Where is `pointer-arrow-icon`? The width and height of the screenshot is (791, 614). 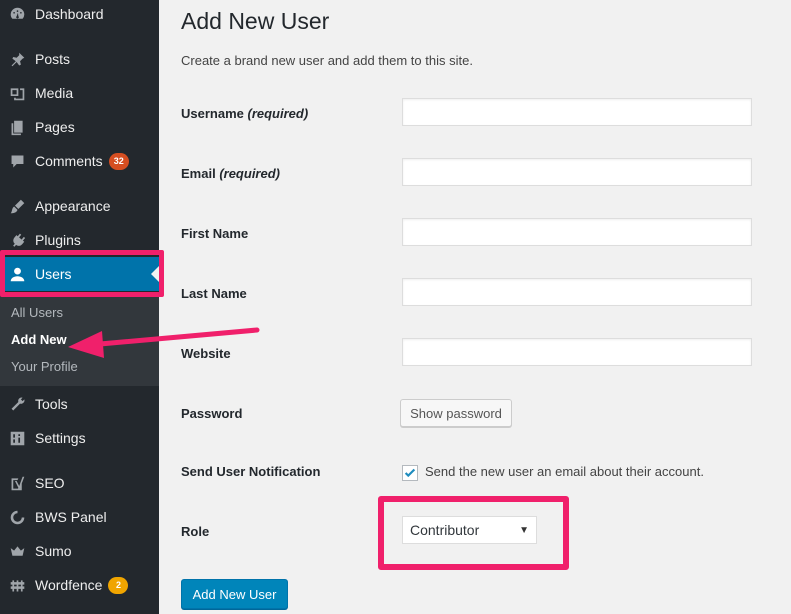
pointer-arrow-icon is located at coordinates (164, 342).